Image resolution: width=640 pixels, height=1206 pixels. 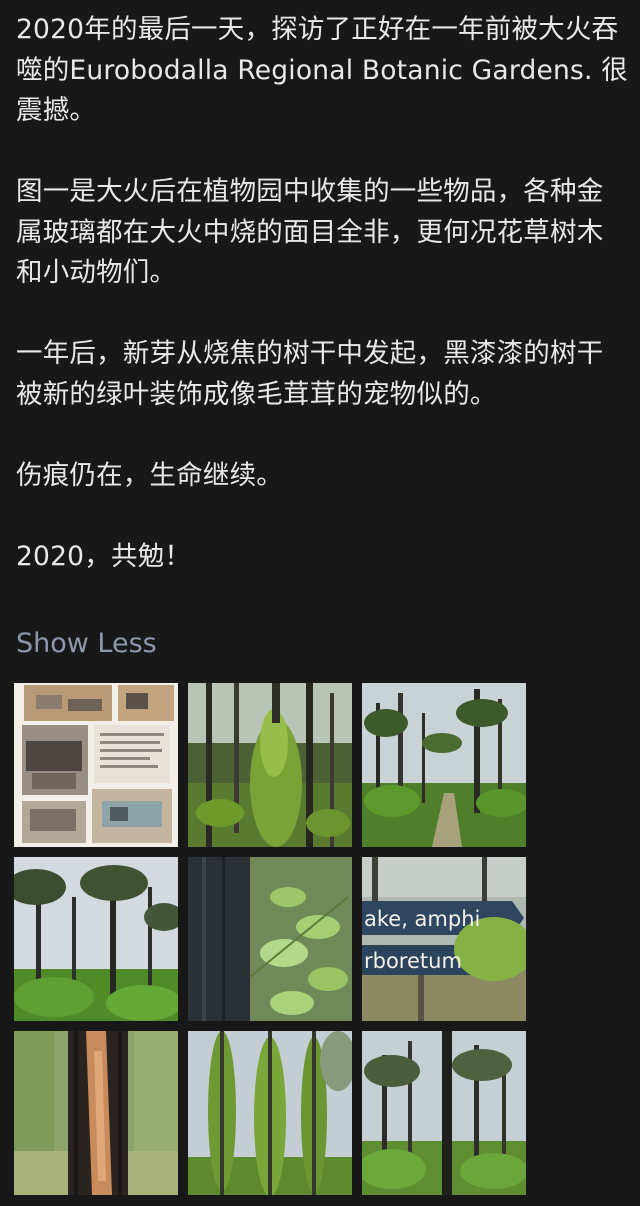 I want to click on photo-6: ake, amphi rboretum, so click(x=444, y=939).